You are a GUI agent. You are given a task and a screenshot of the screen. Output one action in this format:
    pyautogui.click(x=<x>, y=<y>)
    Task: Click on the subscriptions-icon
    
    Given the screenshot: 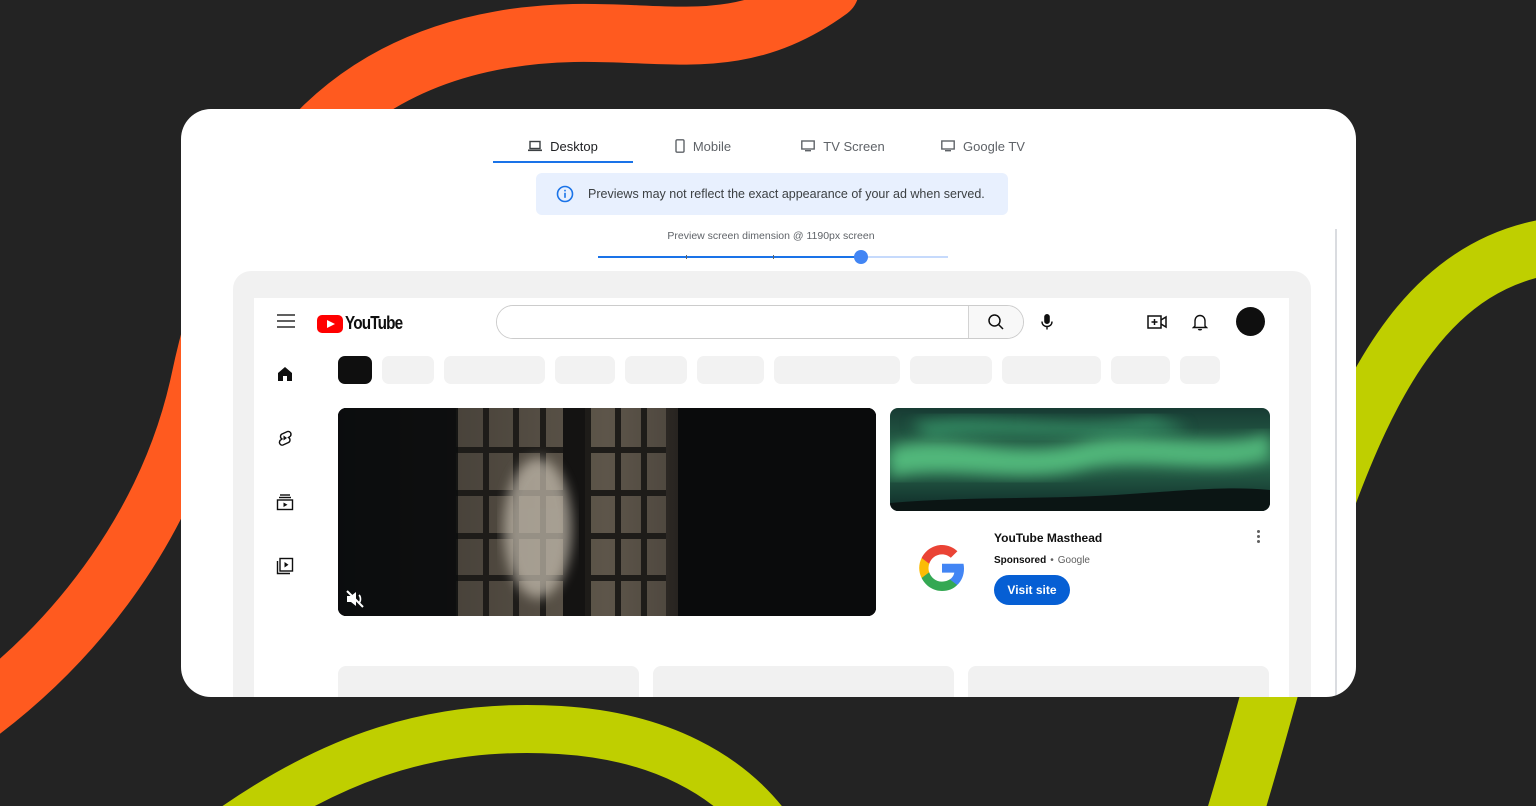 What is the action you would take?
    pyautogui.click(x=285, y=502)
    